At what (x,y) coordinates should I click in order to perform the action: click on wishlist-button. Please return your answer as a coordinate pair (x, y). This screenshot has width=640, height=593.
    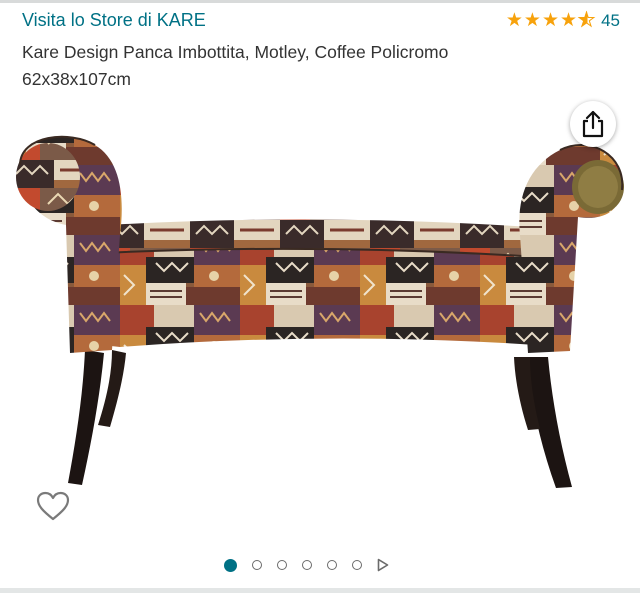
    Looking at the image, I should click on (53, 506).